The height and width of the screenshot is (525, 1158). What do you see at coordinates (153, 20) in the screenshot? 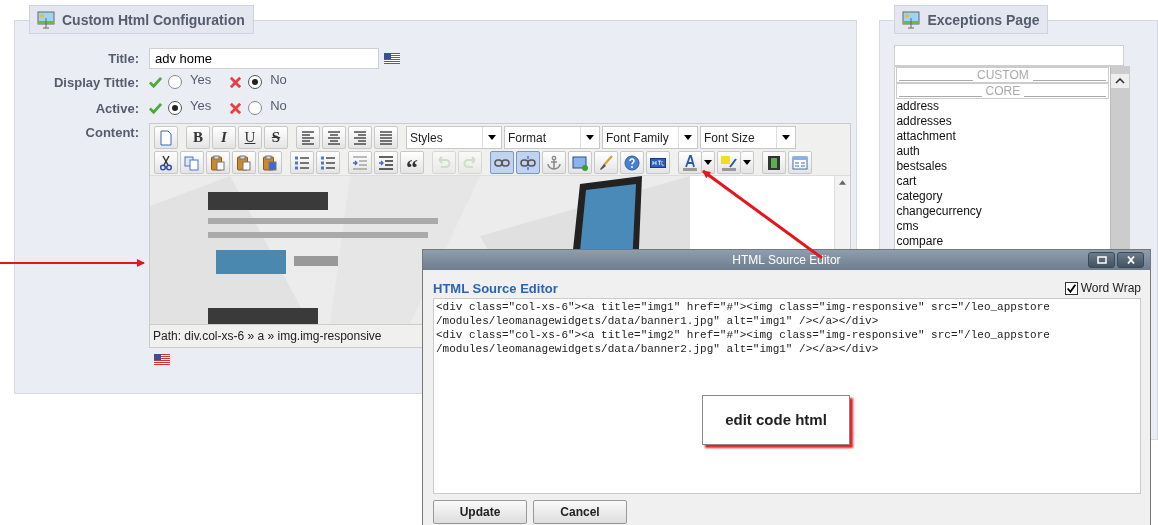
I see `panel-title: Custom Html Configuration` at bounding box center [153, 20].